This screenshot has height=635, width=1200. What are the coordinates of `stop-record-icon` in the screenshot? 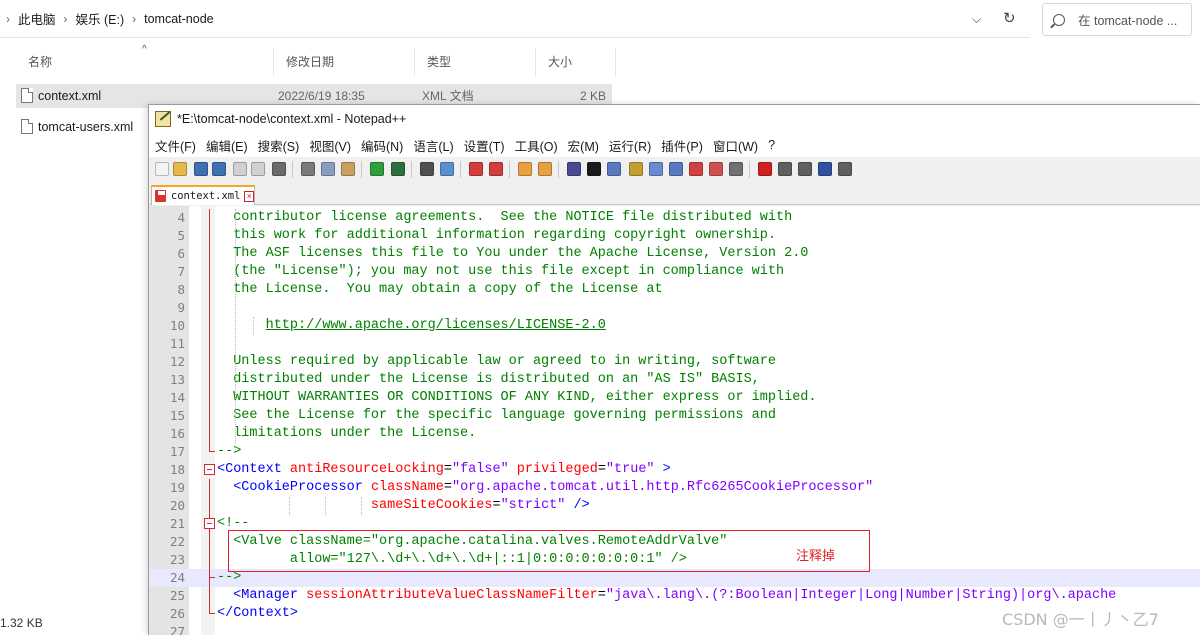 It's located at (785, 169).